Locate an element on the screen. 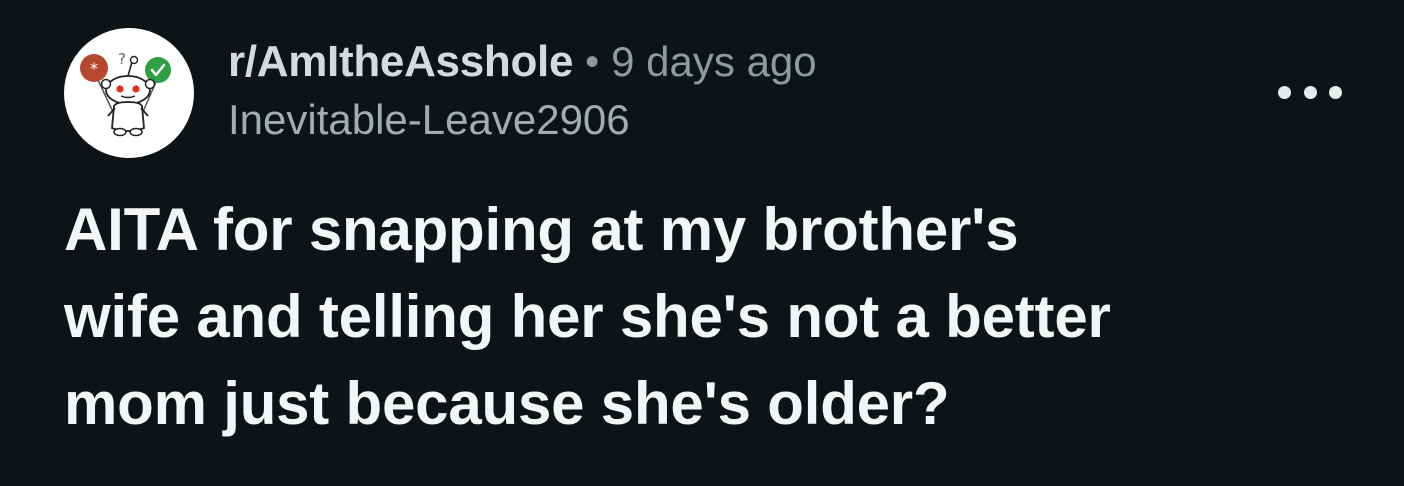 This screenshot has width=1404, height=486. post-timestamp: 9 days ago is located at coordinates (714, 61).